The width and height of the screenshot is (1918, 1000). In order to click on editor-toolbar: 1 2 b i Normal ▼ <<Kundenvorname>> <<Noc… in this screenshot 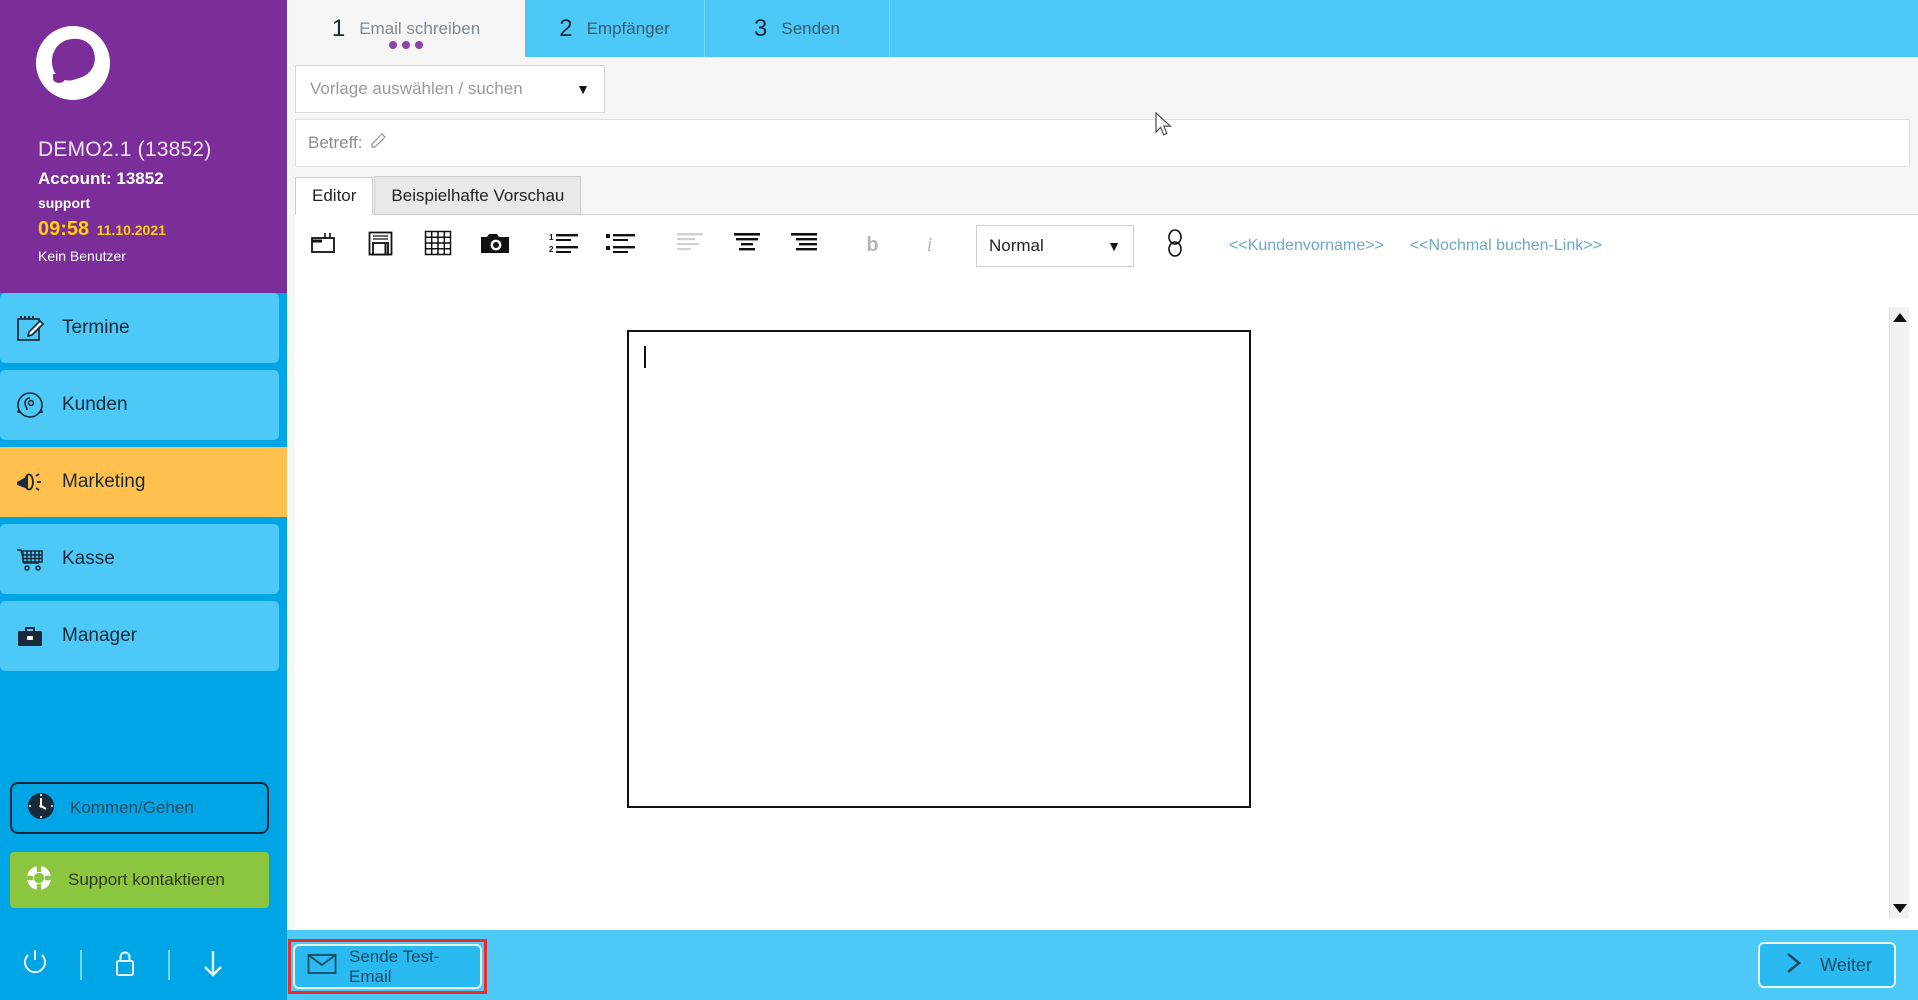, I will do `click(1106, 246)`.